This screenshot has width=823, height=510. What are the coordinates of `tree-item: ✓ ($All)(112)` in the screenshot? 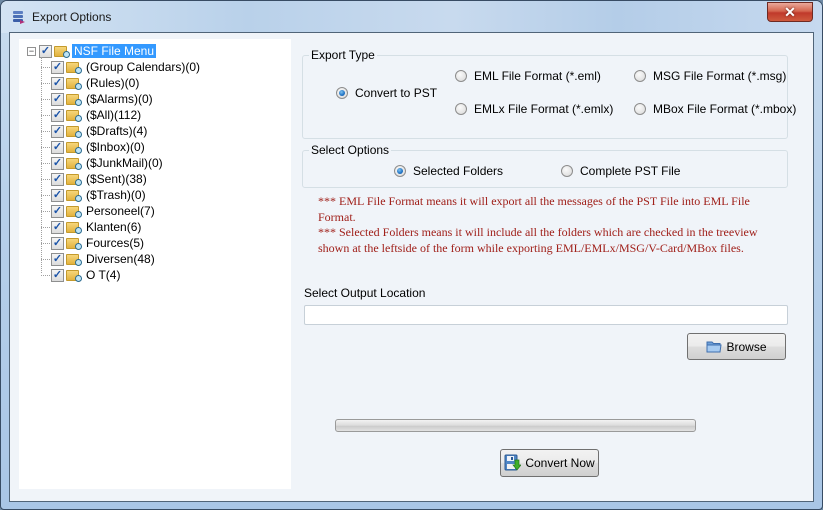 It's located at (121, 115).